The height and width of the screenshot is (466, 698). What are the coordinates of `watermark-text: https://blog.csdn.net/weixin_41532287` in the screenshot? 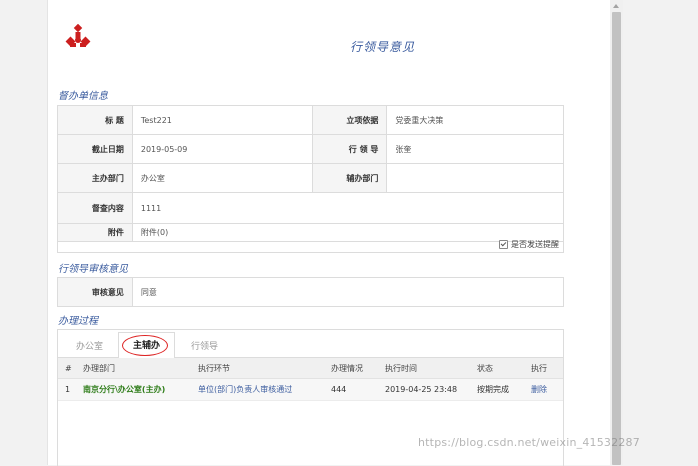 It's located at (529, 442).